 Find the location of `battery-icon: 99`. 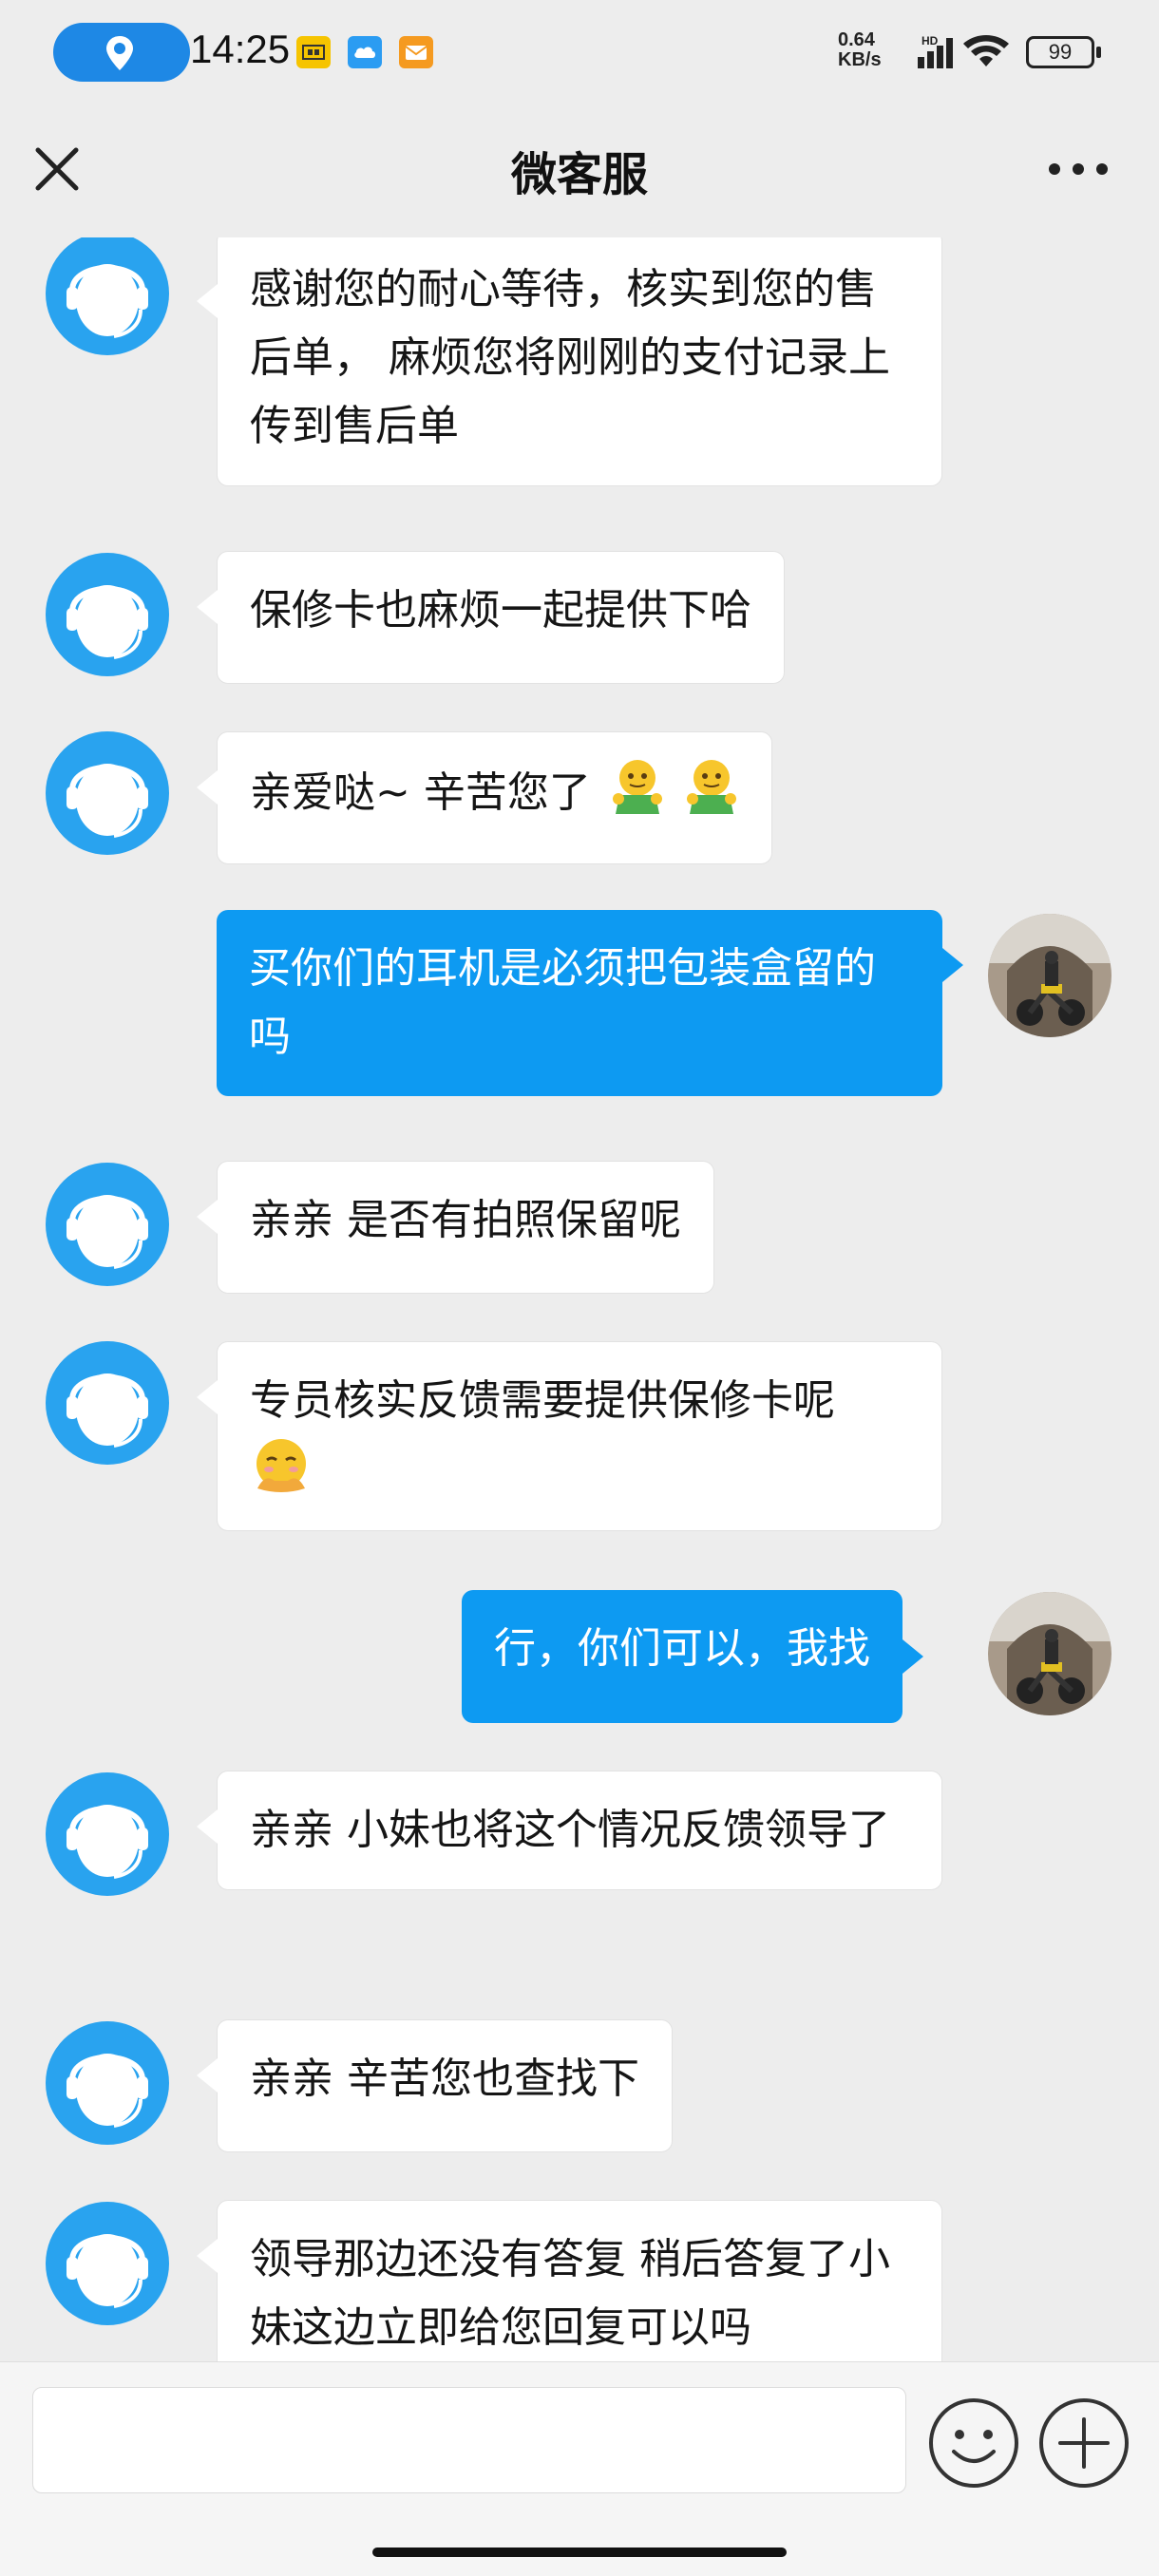

battery-icon: 99 is located at coordinates (1063, 52).